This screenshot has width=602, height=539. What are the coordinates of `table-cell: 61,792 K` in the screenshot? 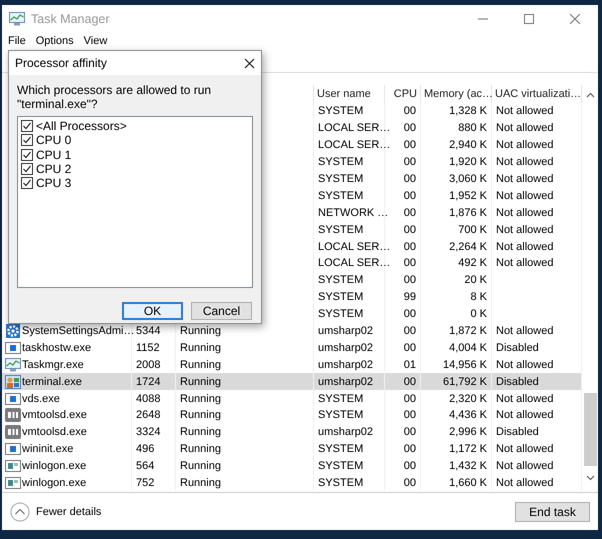 It's located at (456, 381).